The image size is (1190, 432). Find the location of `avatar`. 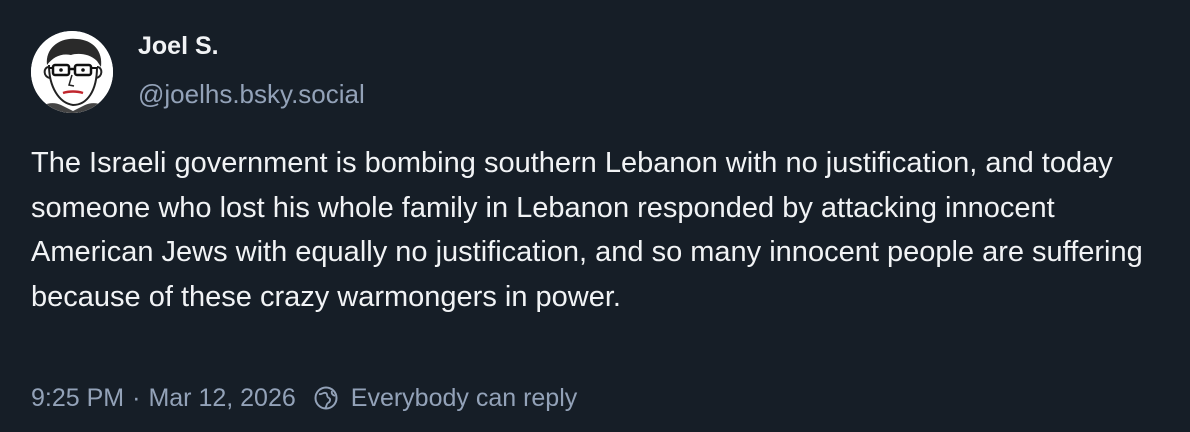

avatar is located at coordinates (72, 72).